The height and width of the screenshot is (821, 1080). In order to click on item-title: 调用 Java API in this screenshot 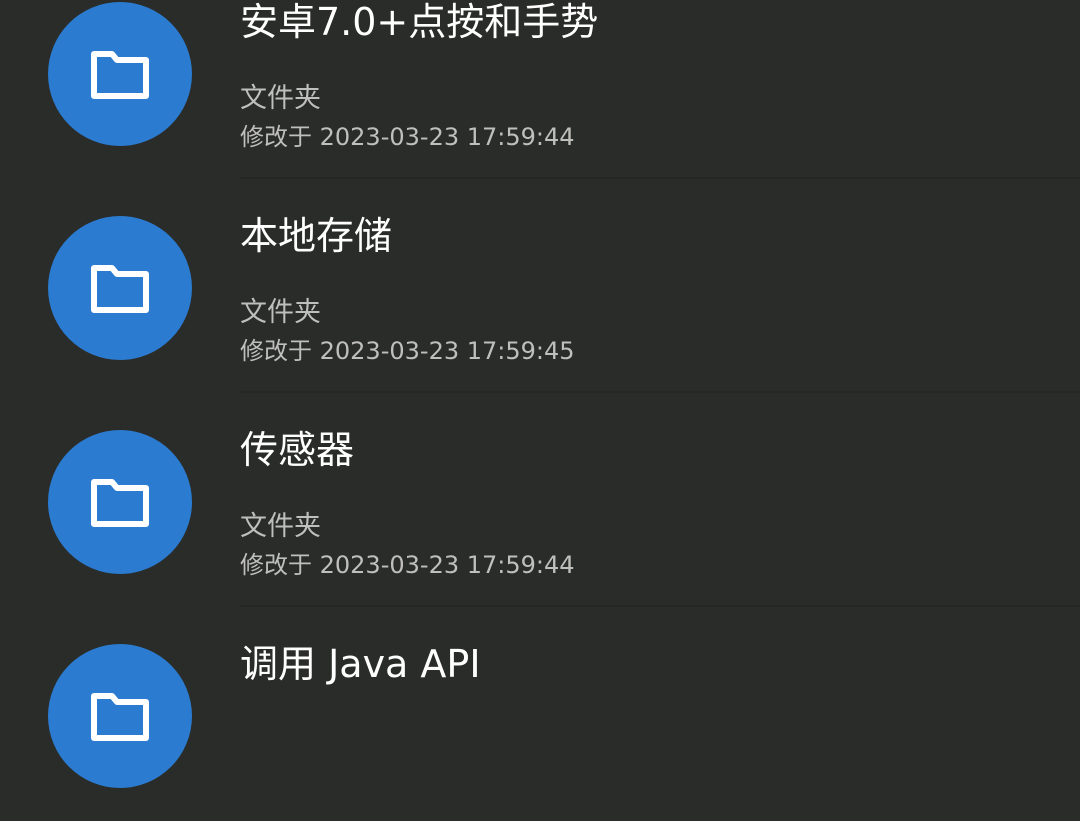, I will do `click(360, 664)`.